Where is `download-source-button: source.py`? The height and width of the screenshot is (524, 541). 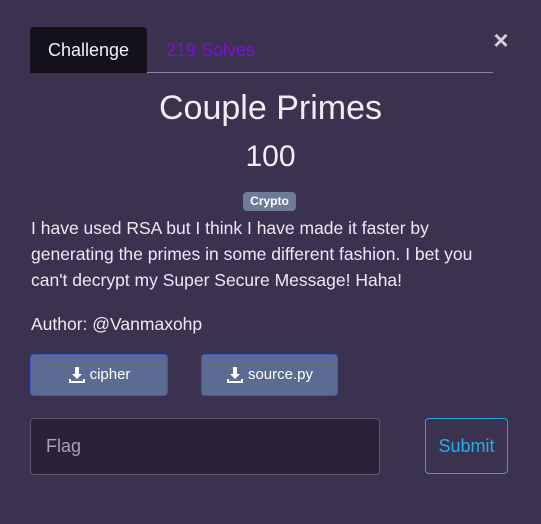 download-source-button: source.py is located at coordinates (269, 375).